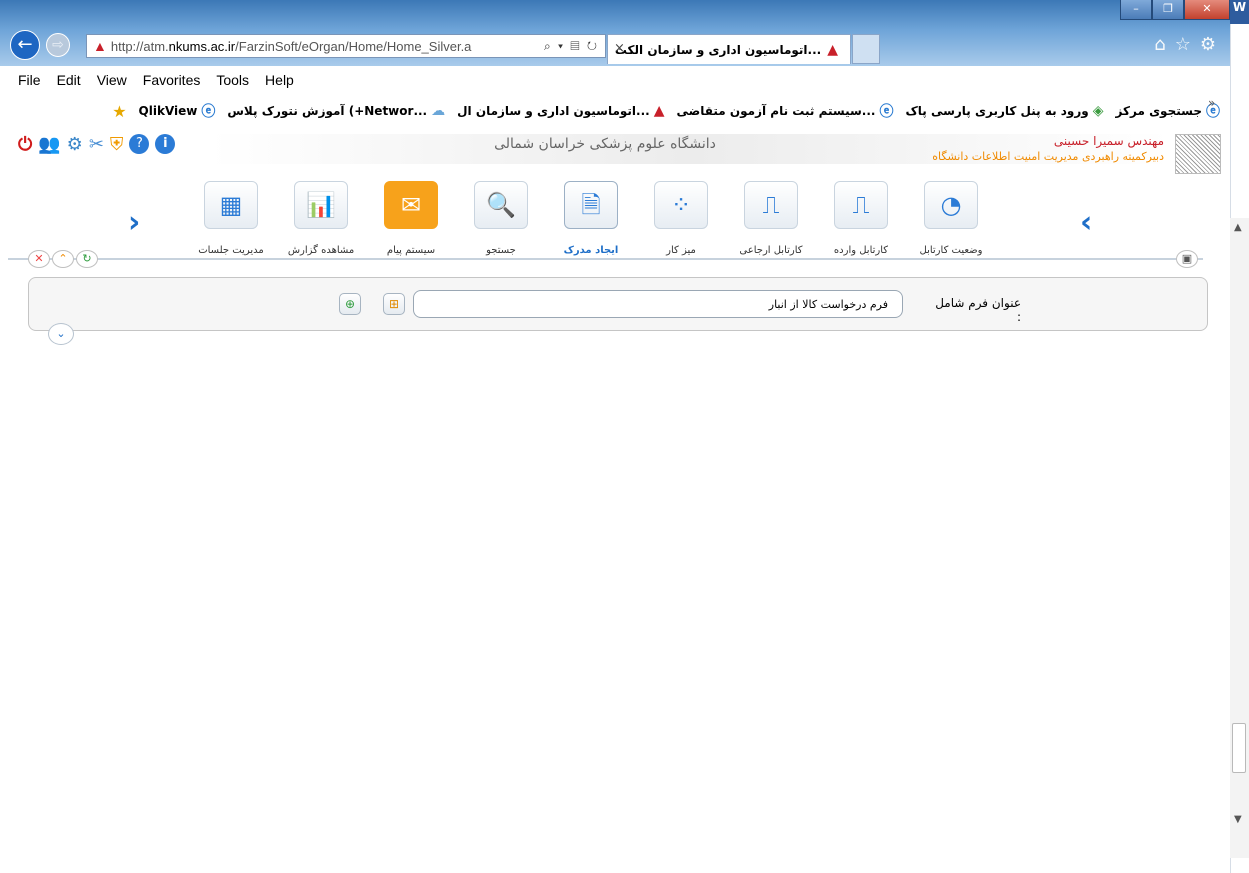  What do you see at coordinates (96, 145) in the screenshot?
I see `tools-icon: ✂` at bounding box center [96, 145].